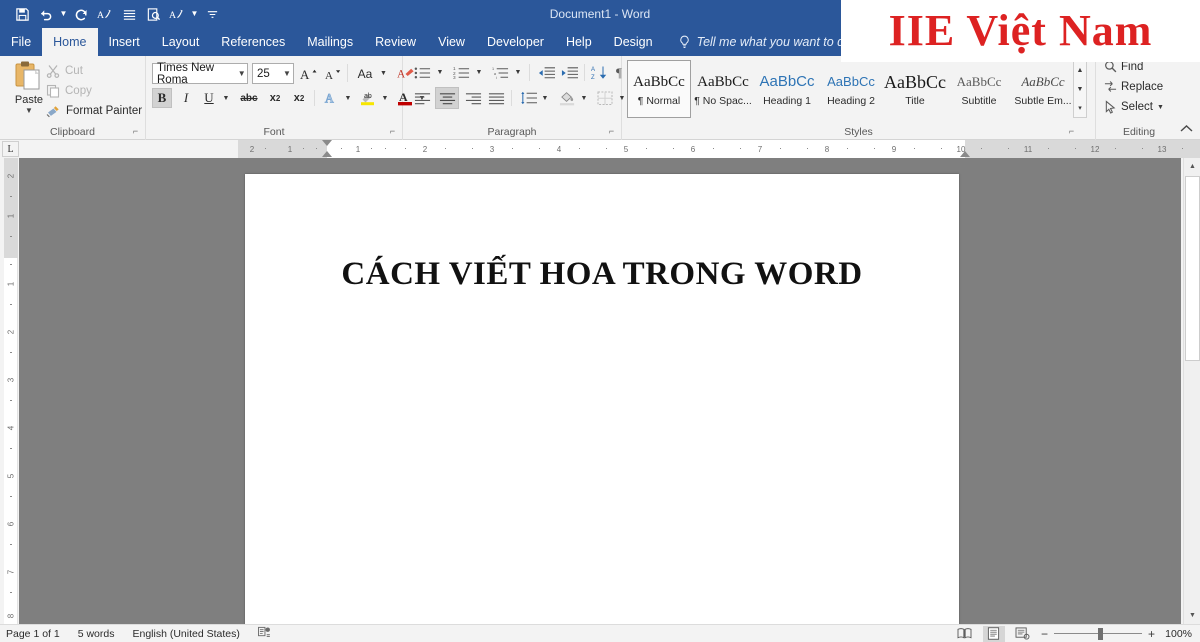 The width and height of the screenshot is (1200, 642). Describe the element at coordinates (584, 98) in the screenshot. I see `shading-caret-icon: ▼` at that location.